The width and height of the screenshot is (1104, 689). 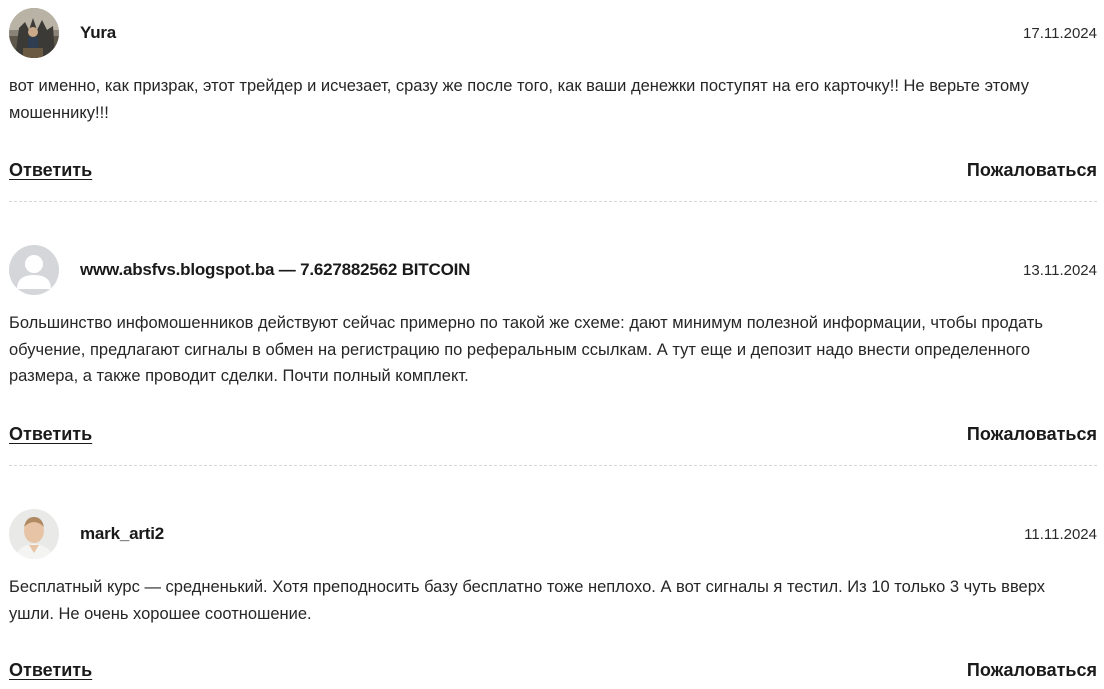 What do you see at coordinates (553, 34) in the screenshot?
I see `comment-header: Yura 17.11.2024` at bounding box center [553, 34].